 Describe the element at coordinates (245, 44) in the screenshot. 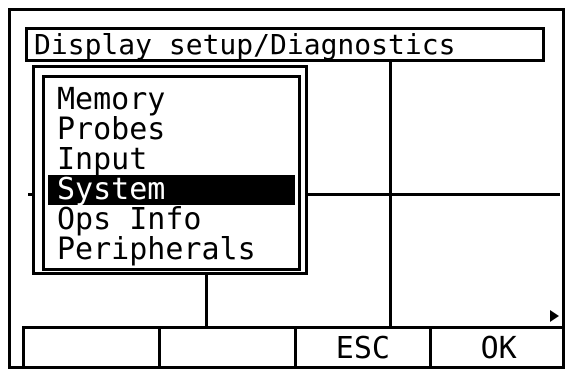

I see `page-title: Display setup/Diagnostics` at that location.